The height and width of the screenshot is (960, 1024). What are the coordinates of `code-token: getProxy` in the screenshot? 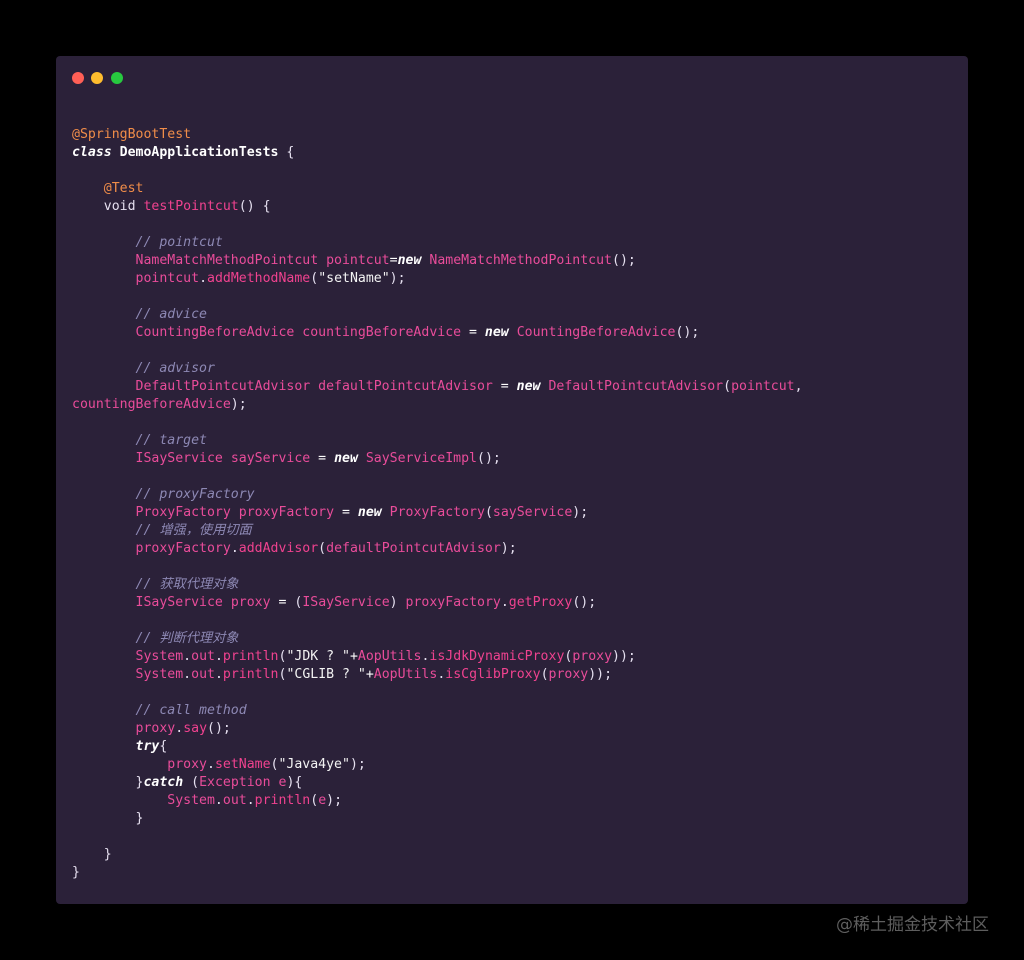 It's located at (540, 602).